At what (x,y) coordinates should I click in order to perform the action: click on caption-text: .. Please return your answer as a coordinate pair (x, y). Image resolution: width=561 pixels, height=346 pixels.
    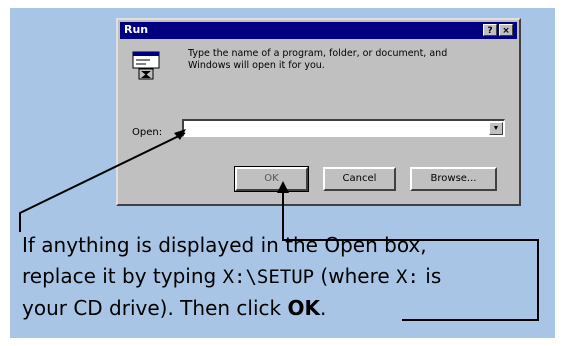
    Looking at the image, I should click on (323, 308).